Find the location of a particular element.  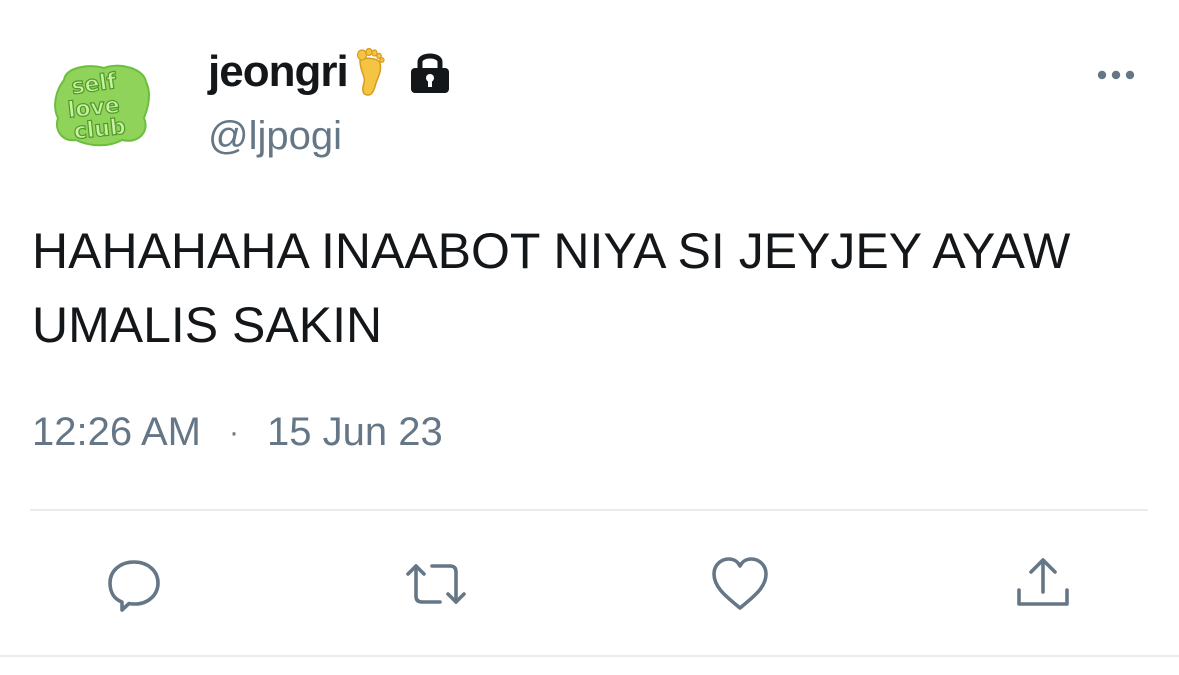

tweet-time: 12:26 AM is located at coordinates (116, 432).